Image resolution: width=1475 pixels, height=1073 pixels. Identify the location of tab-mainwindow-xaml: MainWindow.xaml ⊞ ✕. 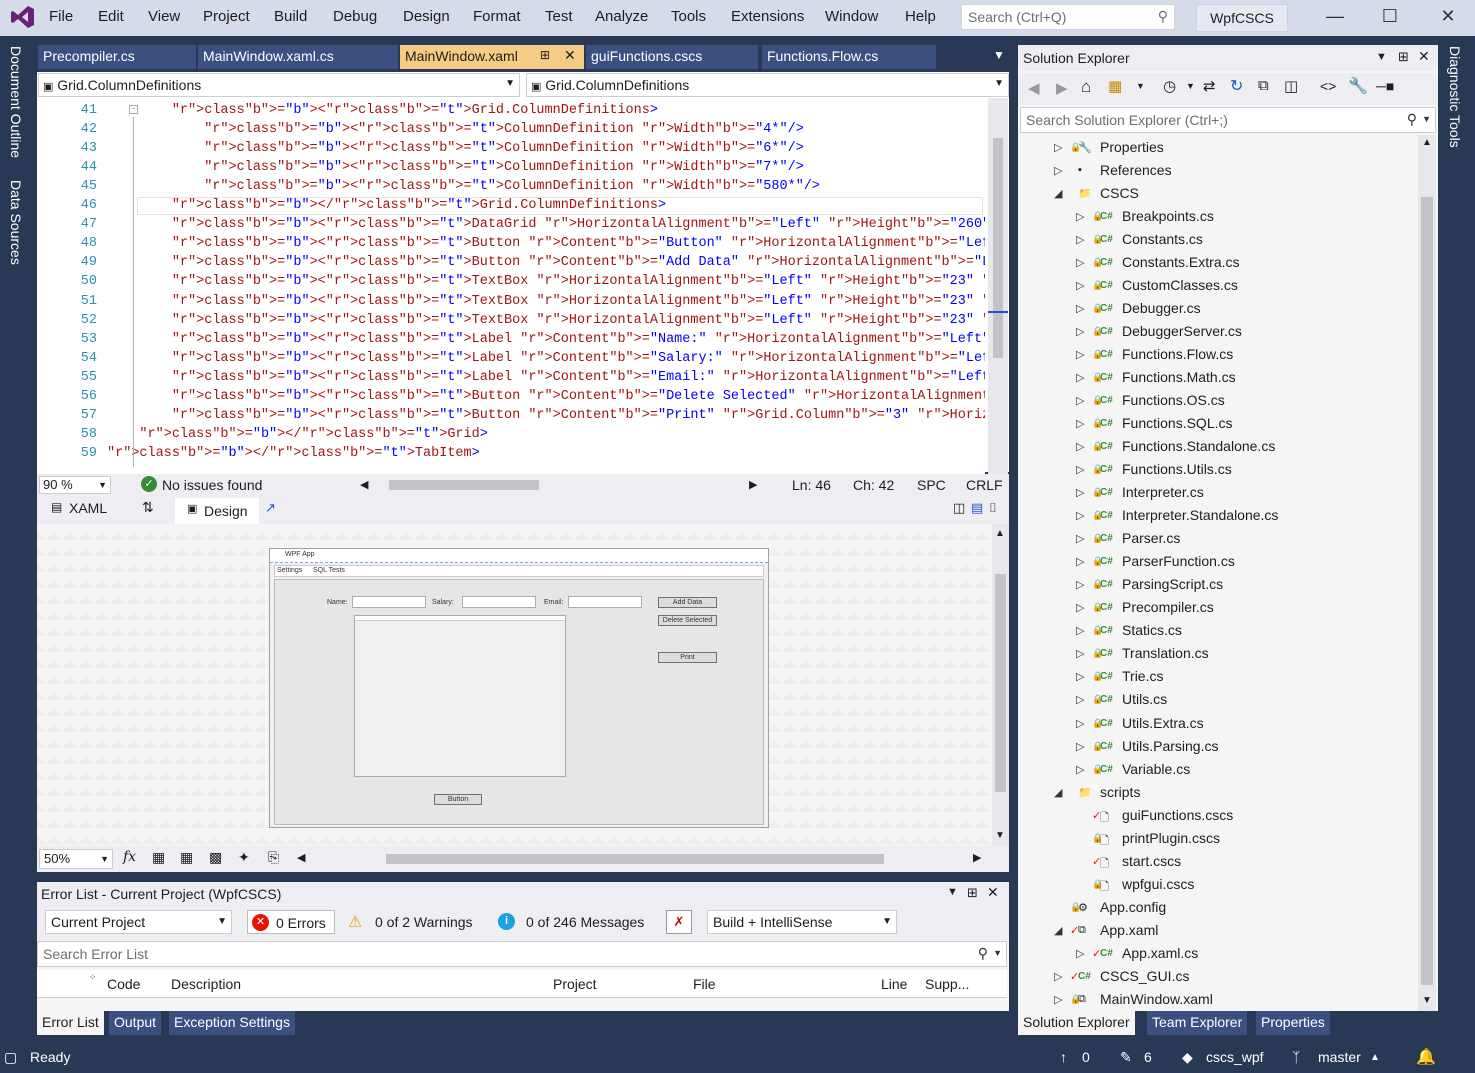
(492, 57).